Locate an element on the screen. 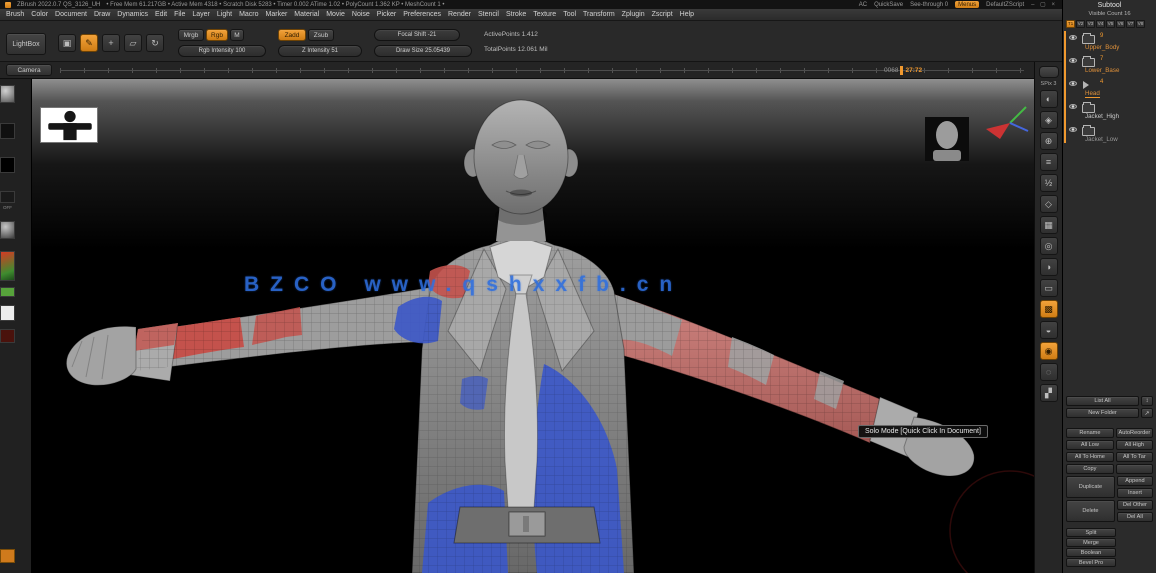 This screenshot has height=573, width=1156. del-all-button: Del All is located at coordinates (1134, 517).